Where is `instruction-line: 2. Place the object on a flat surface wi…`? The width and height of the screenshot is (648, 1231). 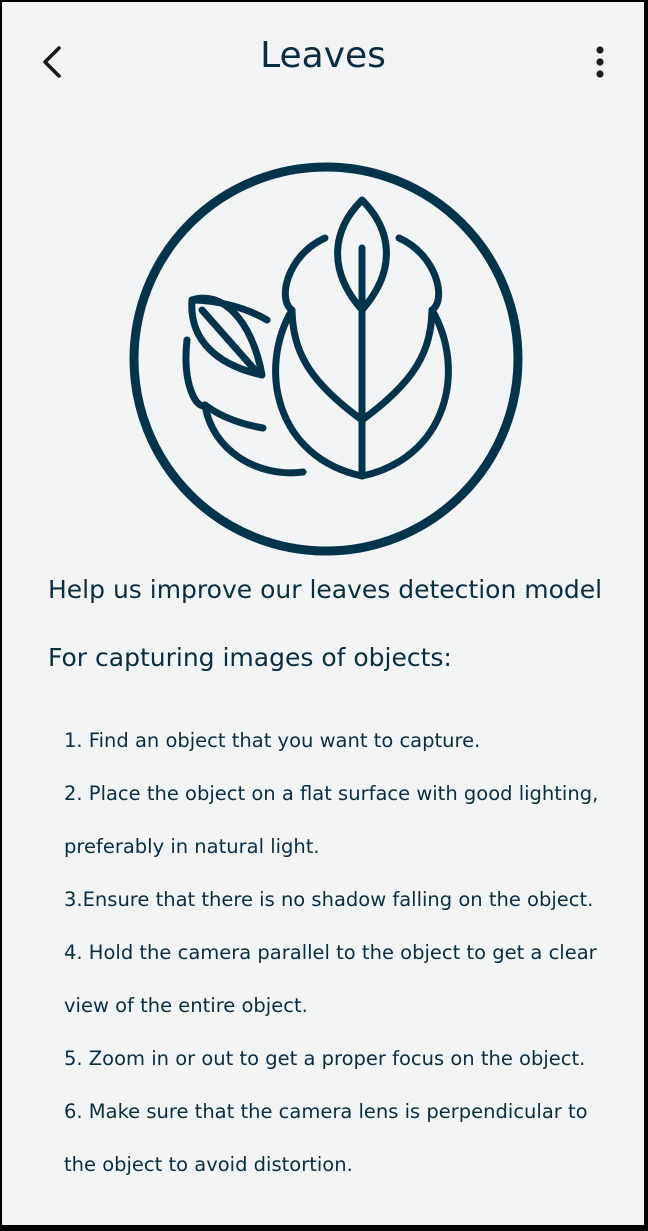
instruction-line: 2. Place the object on a flat surface wi… is located at coordinates (331, 793).